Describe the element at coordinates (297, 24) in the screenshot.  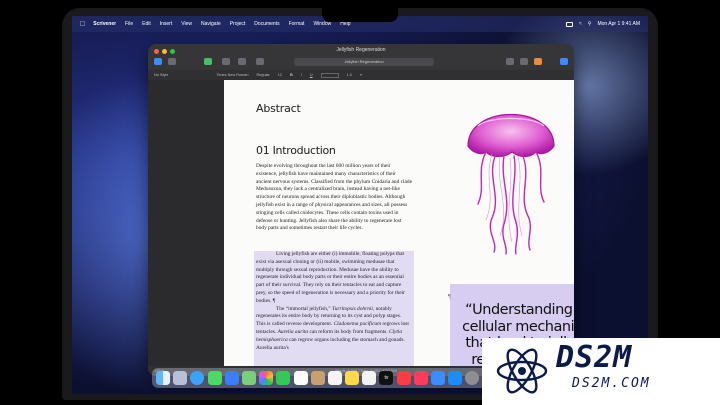
I see `menu-format: Format` at that location.